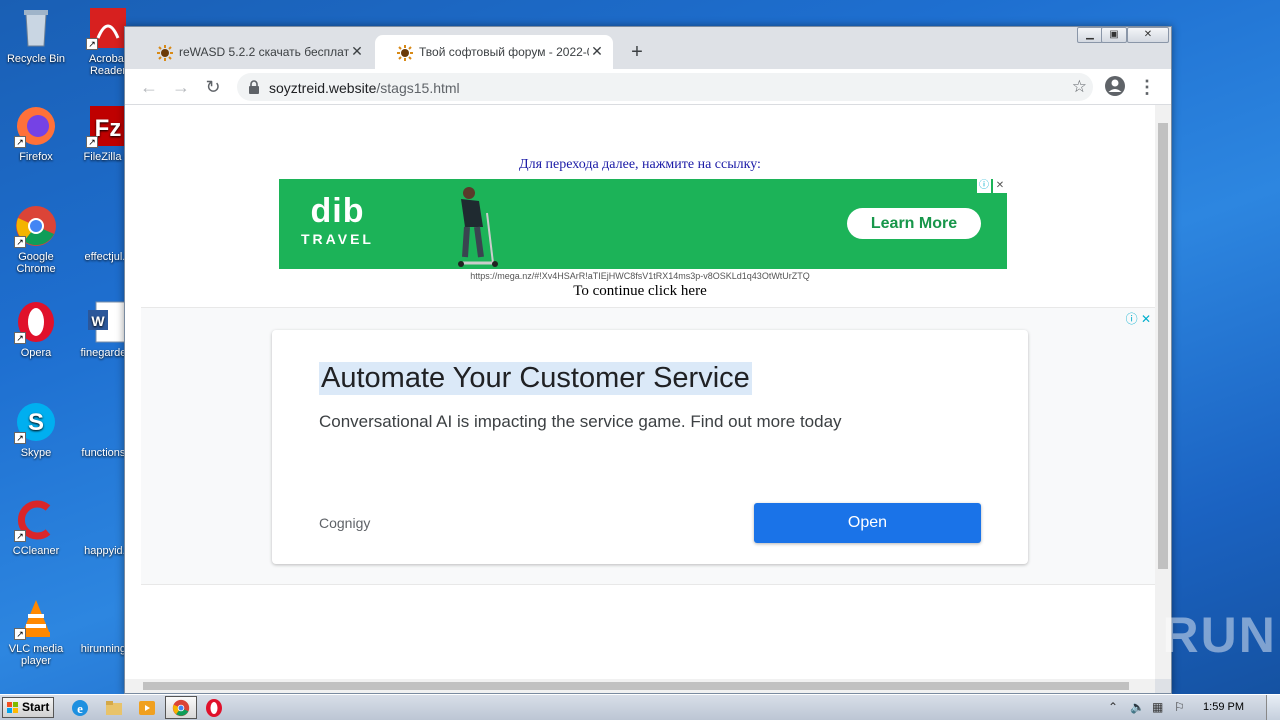 Image resolution: width=1280 pixels, height=720 pixels. What do you see at coordinates (337, 211) in the screenshot?
I see `logo-main: dib` at bounding box center [337, 211].